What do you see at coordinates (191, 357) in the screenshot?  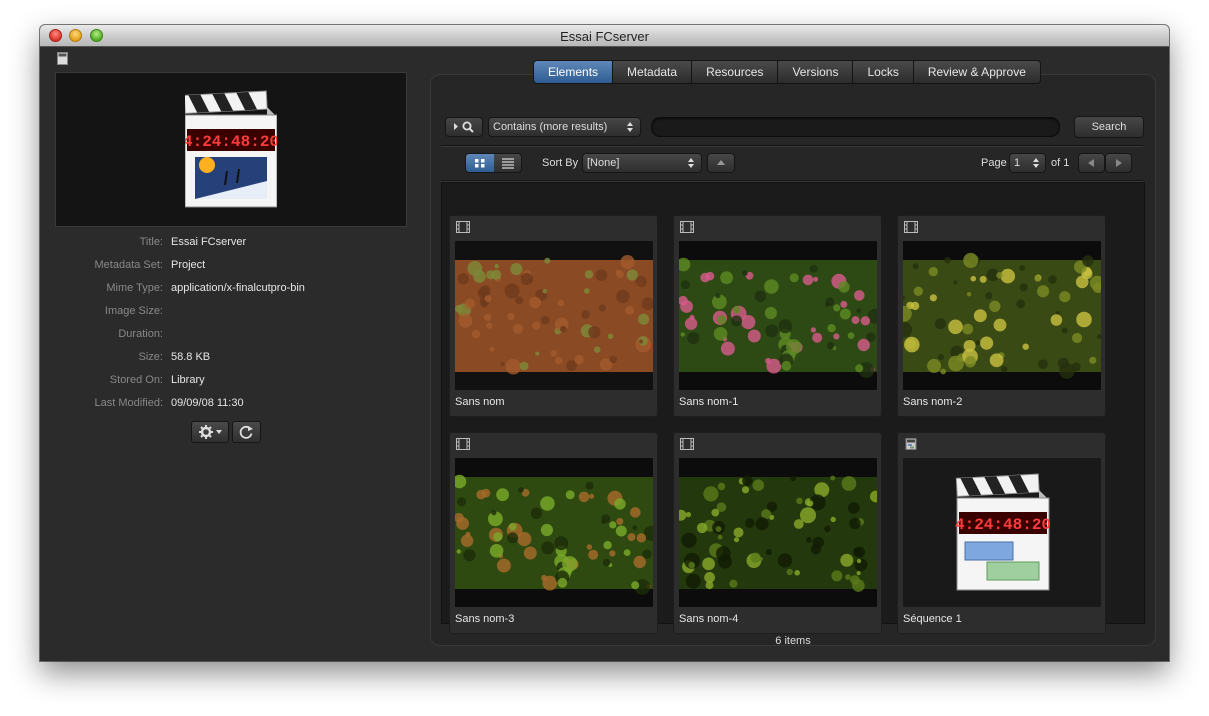 I see `metadata-value: 58.8 KB` at bounding box center [191, 357].